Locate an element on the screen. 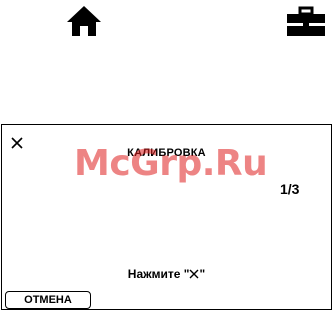 The height and width of the screenshot is (323, 336). toolbox-icon is located at coordinates (306, 22).